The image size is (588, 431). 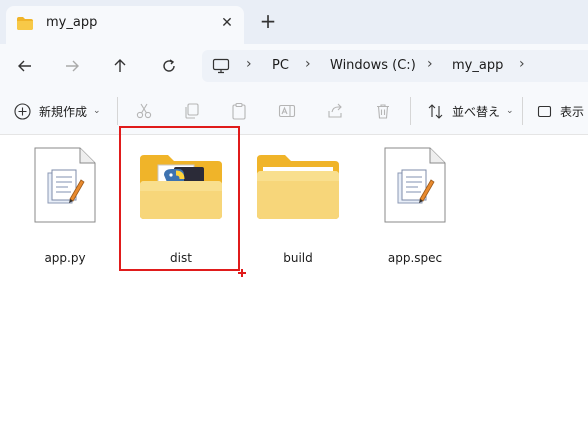 I want to click on file-item-app-spec: app.spec, so click(x=415, y=212).